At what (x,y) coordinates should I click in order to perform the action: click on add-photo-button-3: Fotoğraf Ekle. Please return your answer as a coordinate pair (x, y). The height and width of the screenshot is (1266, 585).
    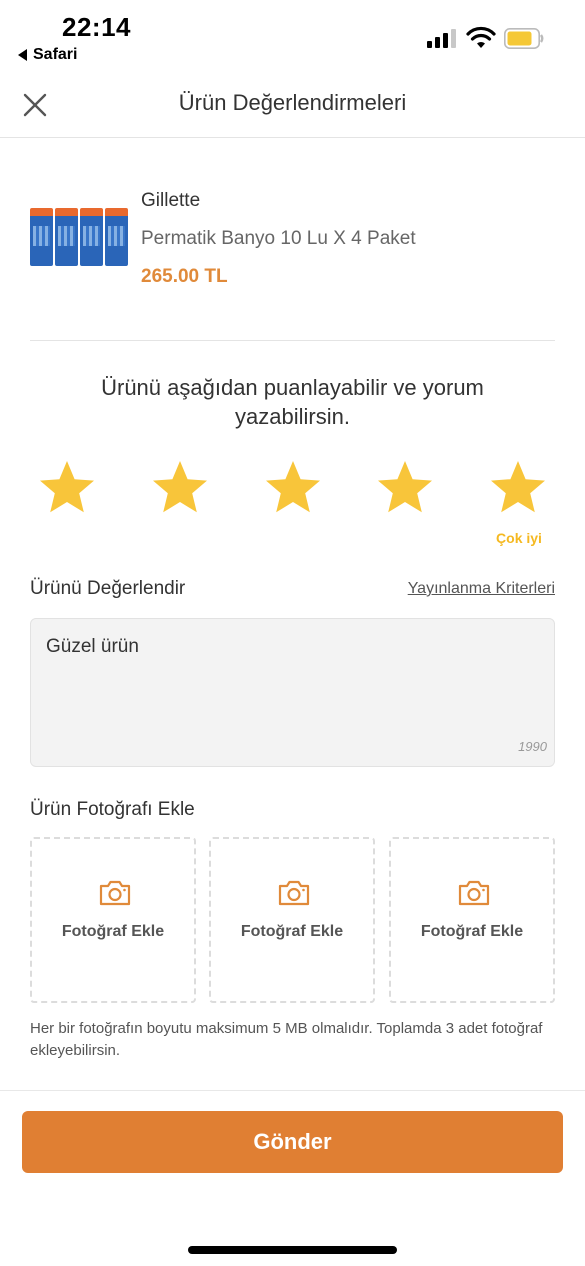
    Looking at the image, I should click on (472, 920).